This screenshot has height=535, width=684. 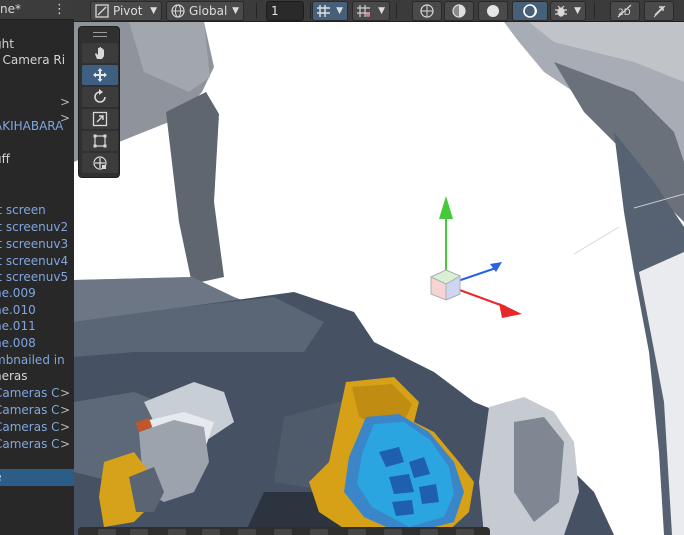 I want to click on hierarchy-item: ne.010, so click(x=37, y=310).